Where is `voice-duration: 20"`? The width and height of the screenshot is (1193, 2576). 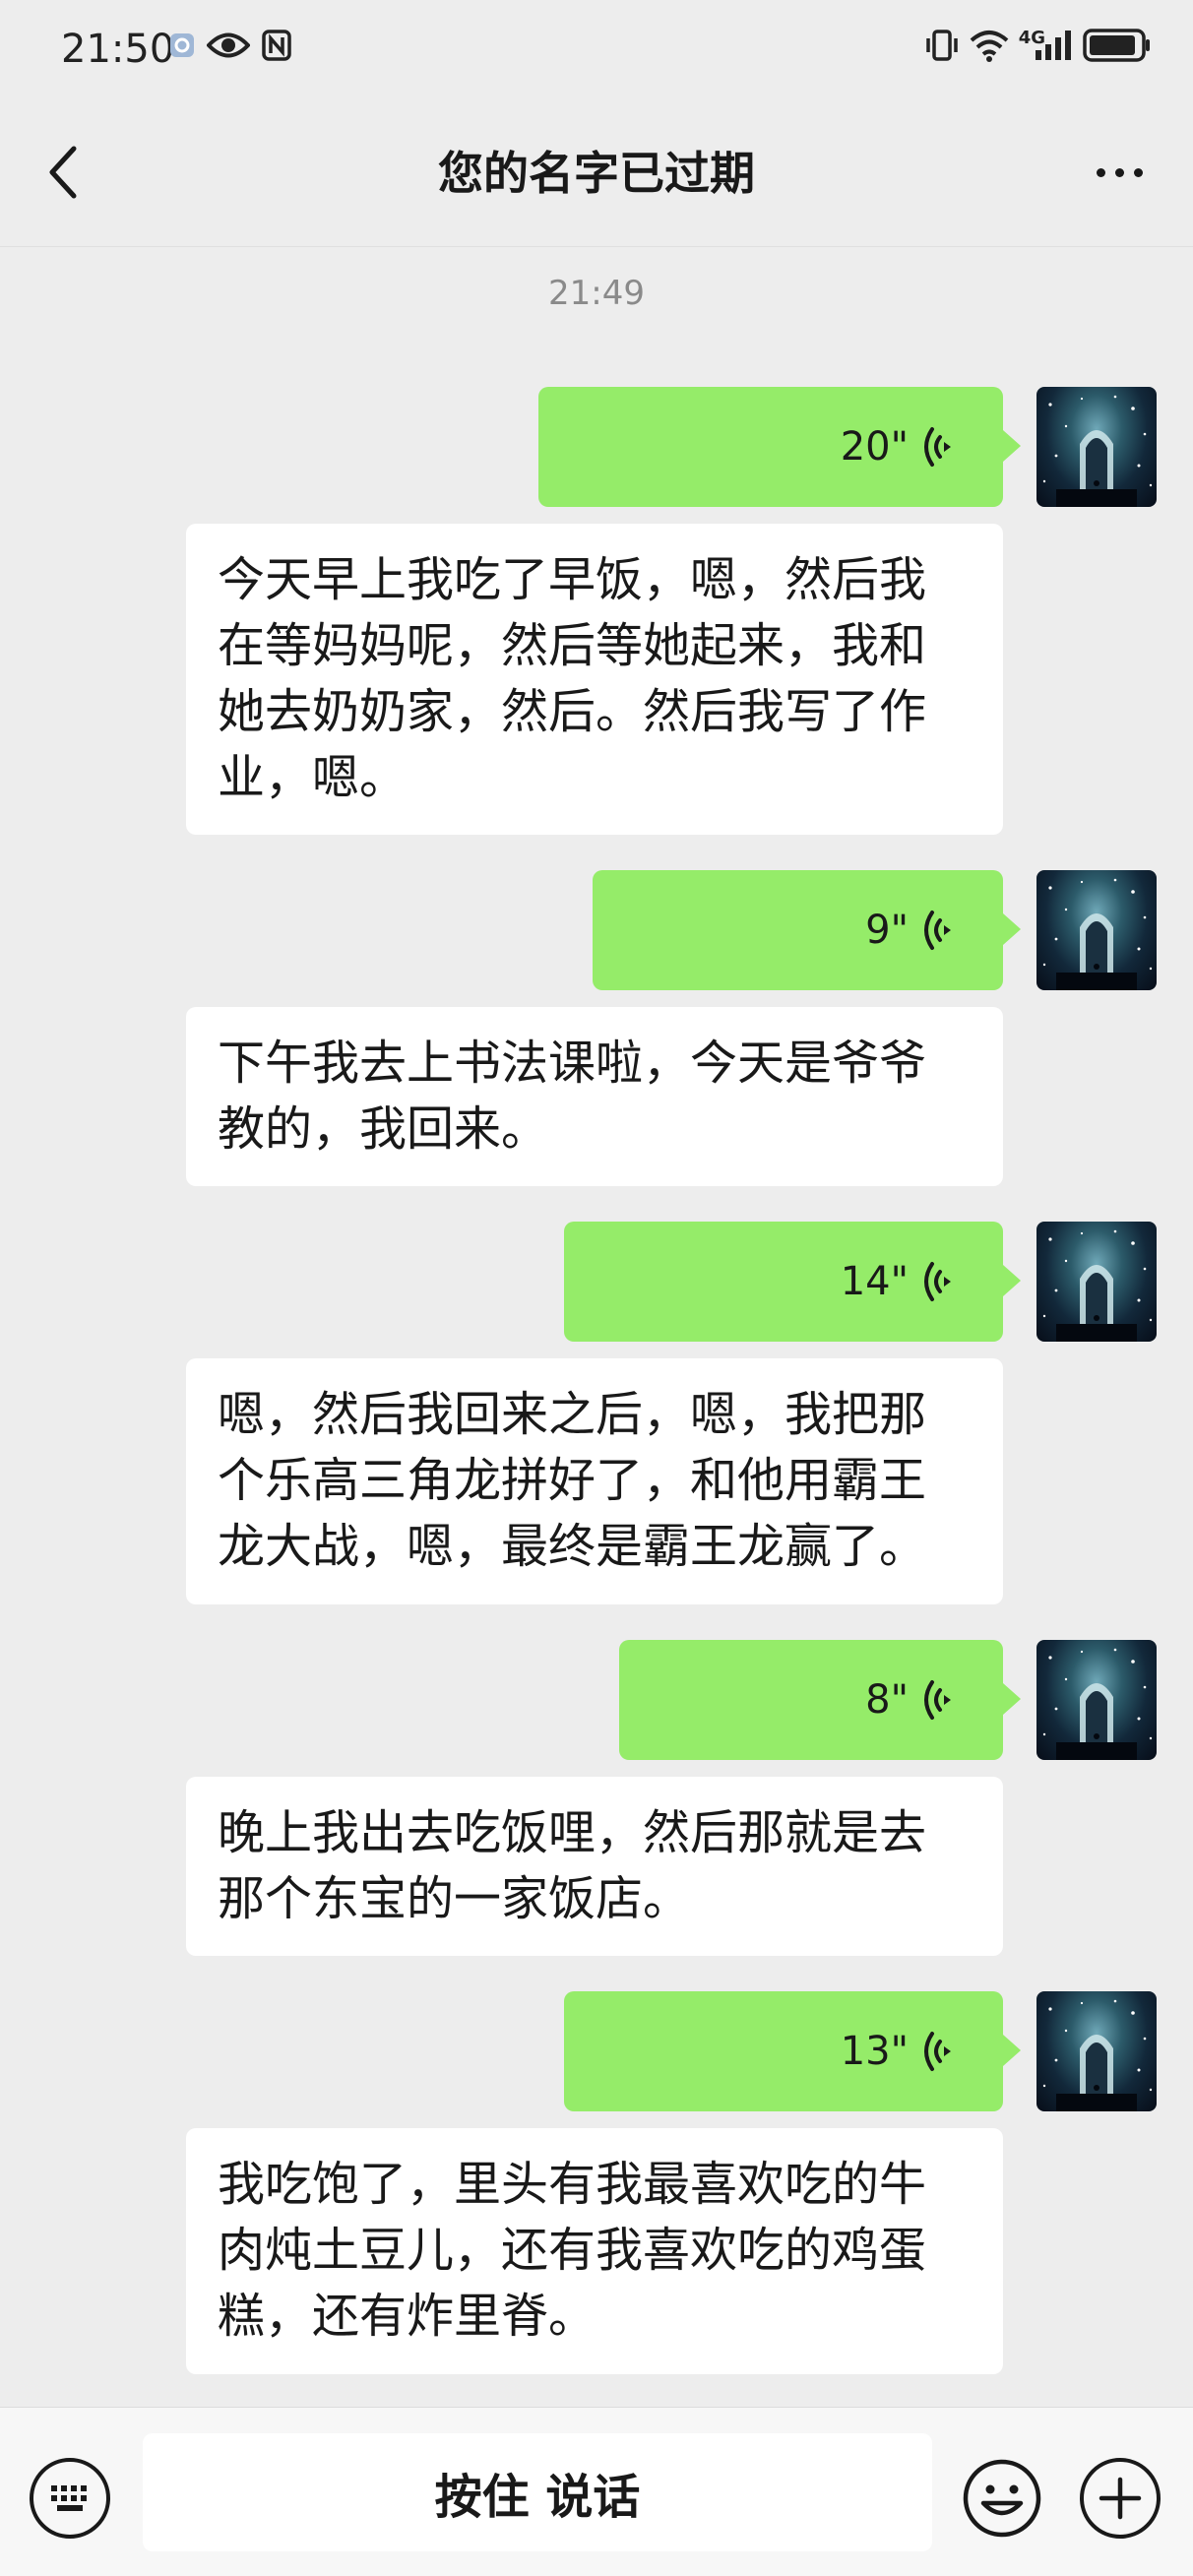
voice-duration: 20" is located at coordinates (874, 447).